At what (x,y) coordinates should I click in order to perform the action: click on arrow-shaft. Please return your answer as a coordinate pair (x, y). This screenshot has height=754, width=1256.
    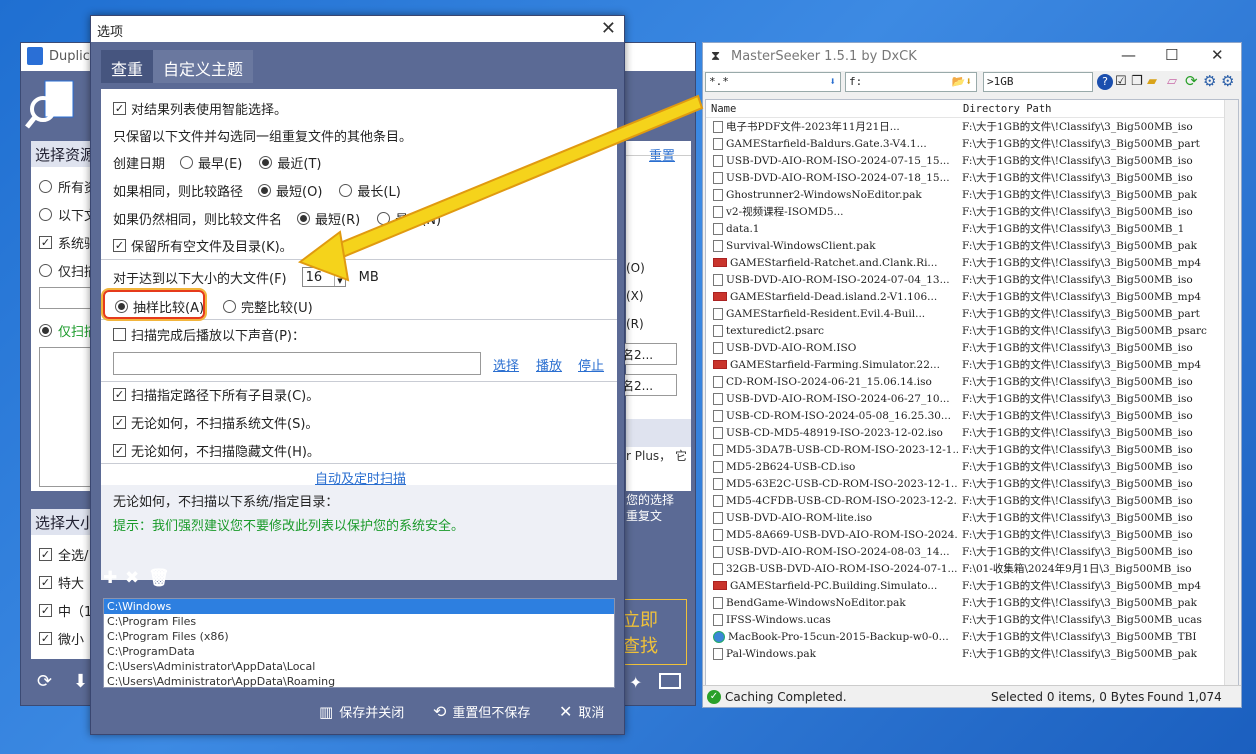
    Looking at the image, I should click on (510, 180).